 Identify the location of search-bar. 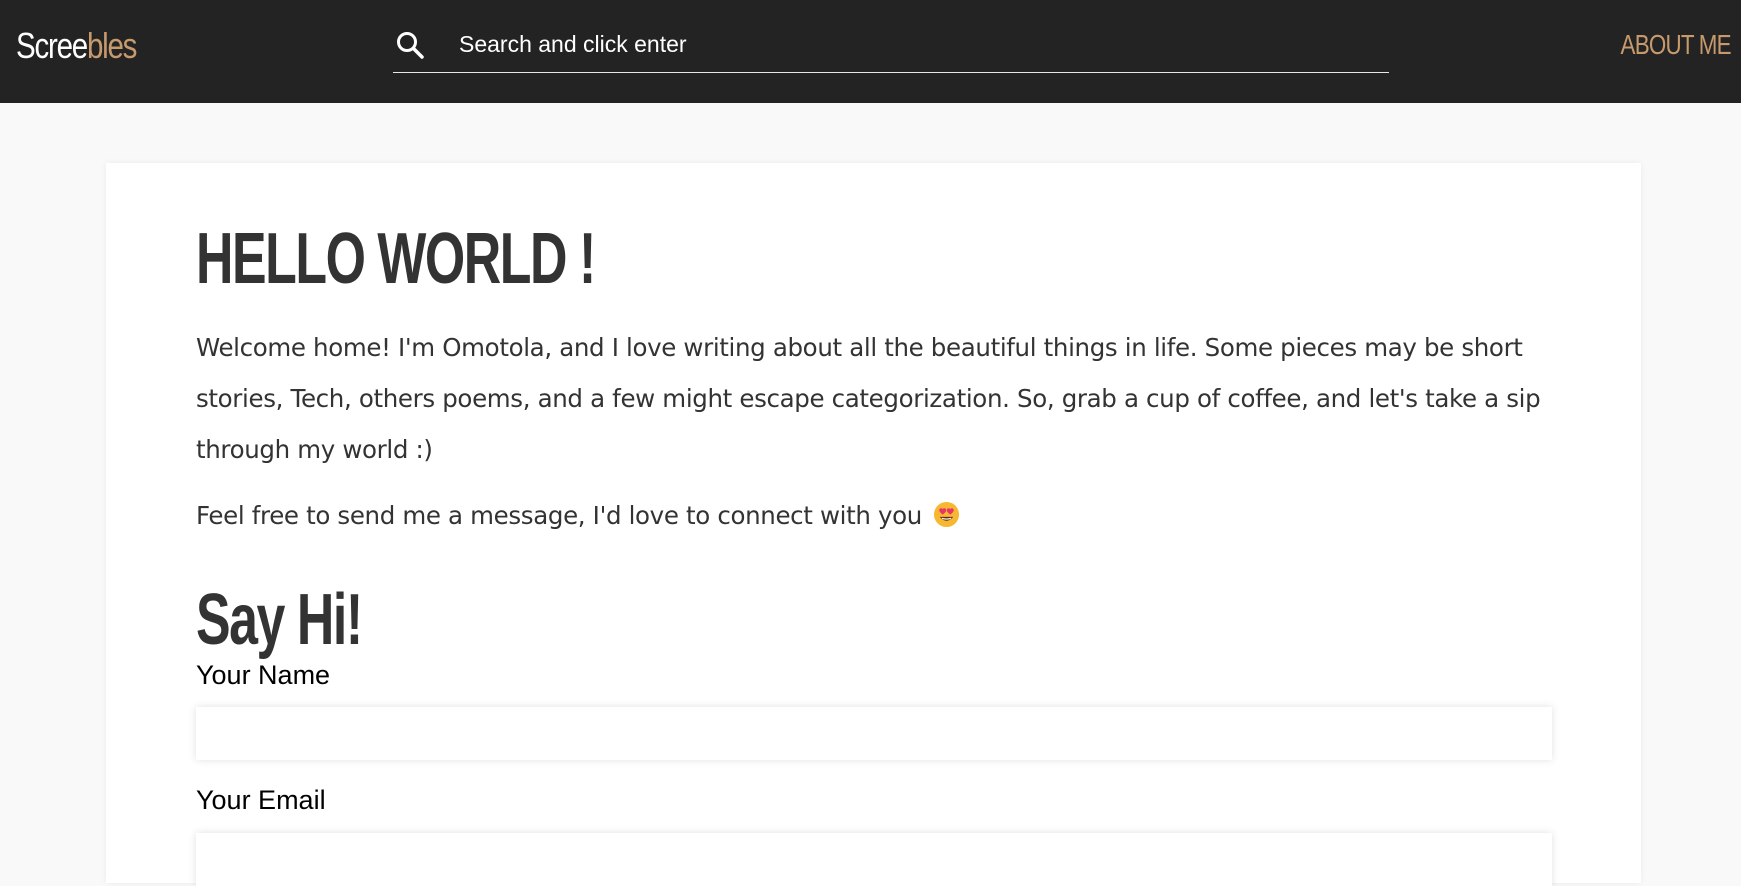
(891, 46).